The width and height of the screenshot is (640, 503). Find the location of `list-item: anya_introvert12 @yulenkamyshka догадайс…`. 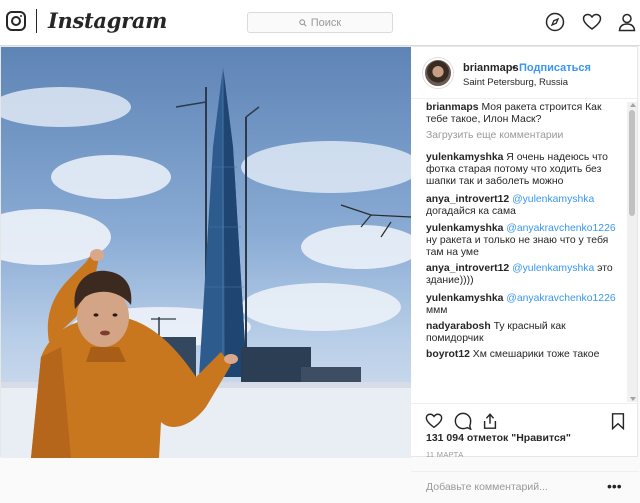

list-item: anya_introvert12 @yulenkamyshka догадайс… is located at coordinates (526, 206).